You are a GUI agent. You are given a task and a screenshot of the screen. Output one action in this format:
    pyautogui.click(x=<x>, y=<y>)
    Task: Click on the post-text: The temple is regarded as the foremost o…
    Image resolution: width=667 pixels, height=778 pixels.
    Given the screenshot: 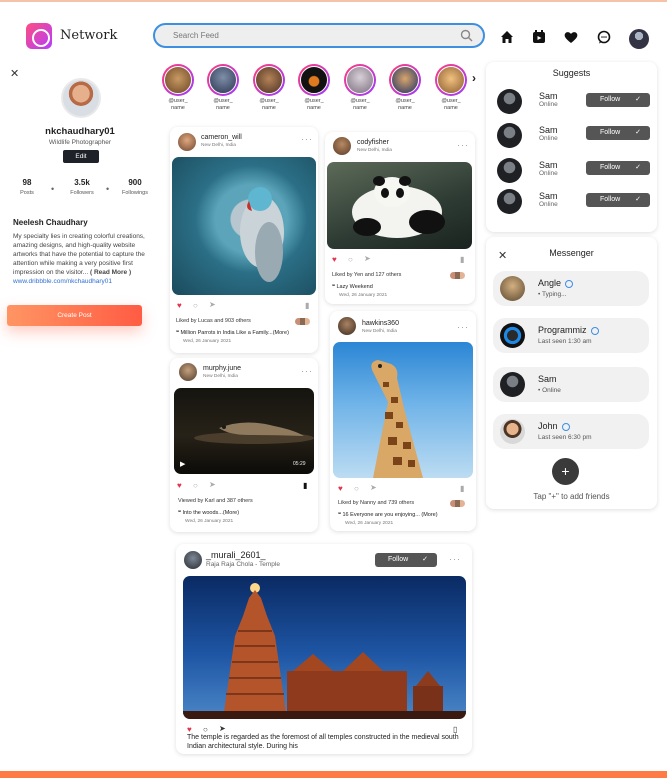 What is the action you would take?
    pyautogui.click(x=323, y=742)
    